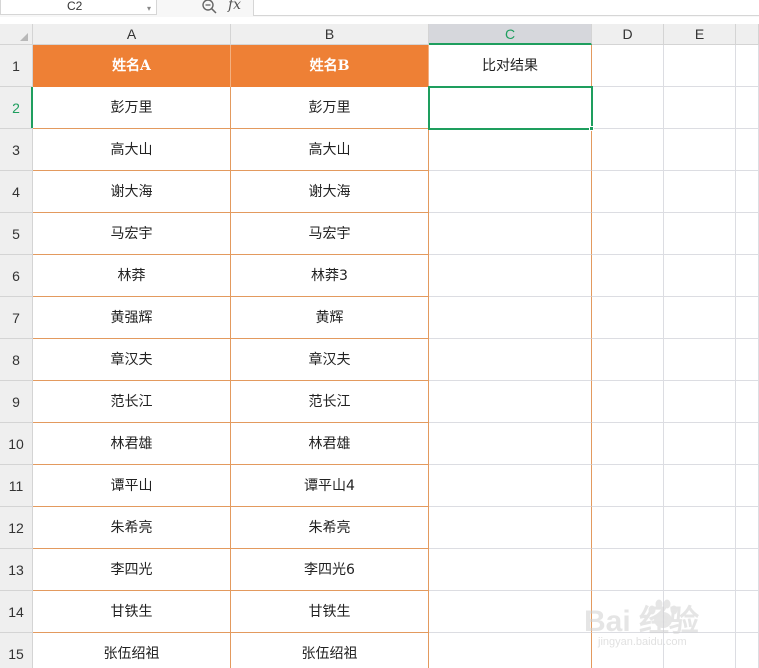 This screenshot has width=759, height=668. Describe the element at coordinates (700, 528) in the screenshot. I see `cell-e12` at that location.